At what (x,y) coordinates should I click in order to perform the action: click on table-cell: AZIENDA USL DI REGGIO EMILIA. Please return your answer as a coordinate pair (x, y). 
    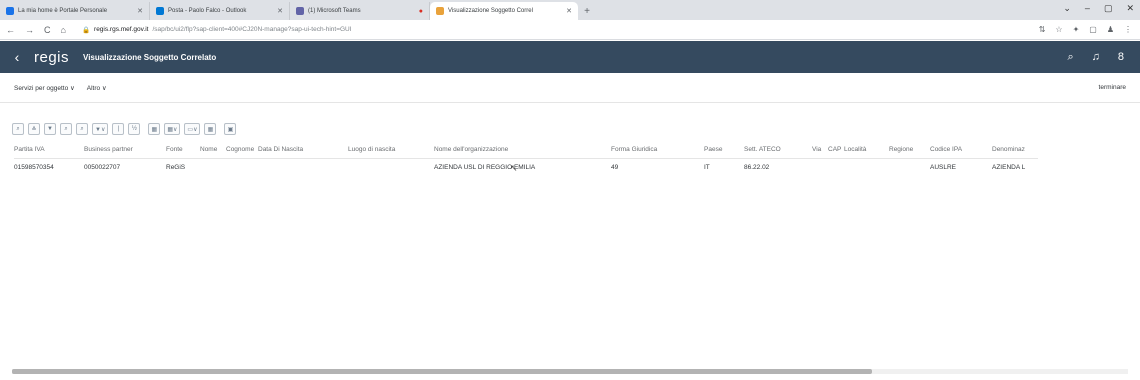
    Looking at the image, I should click on (522, 167).